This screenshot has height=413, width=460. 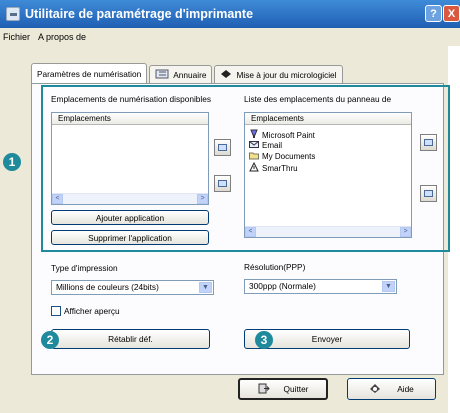 I want to click on help-label: Aide, so click(x=405, y=389).